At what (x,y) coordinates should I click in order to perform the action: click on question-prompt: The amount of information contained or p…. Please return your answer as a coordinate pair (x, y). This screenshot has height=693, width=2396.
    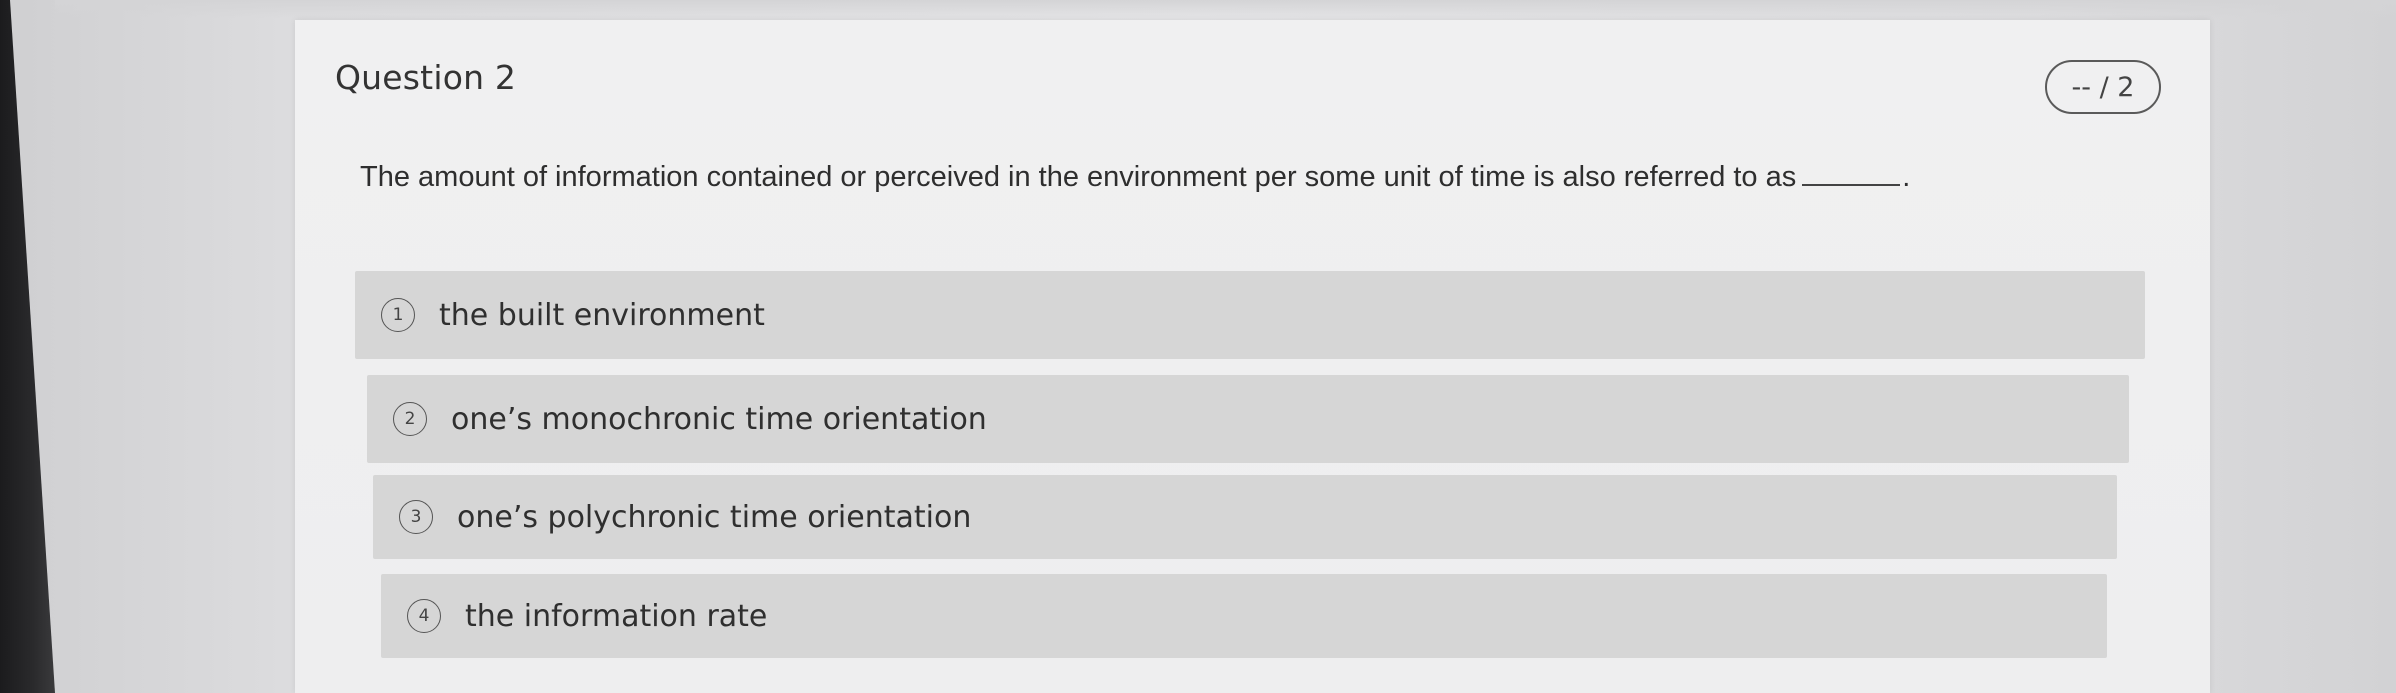
    Looking at the image, I should click on (1135, 177).